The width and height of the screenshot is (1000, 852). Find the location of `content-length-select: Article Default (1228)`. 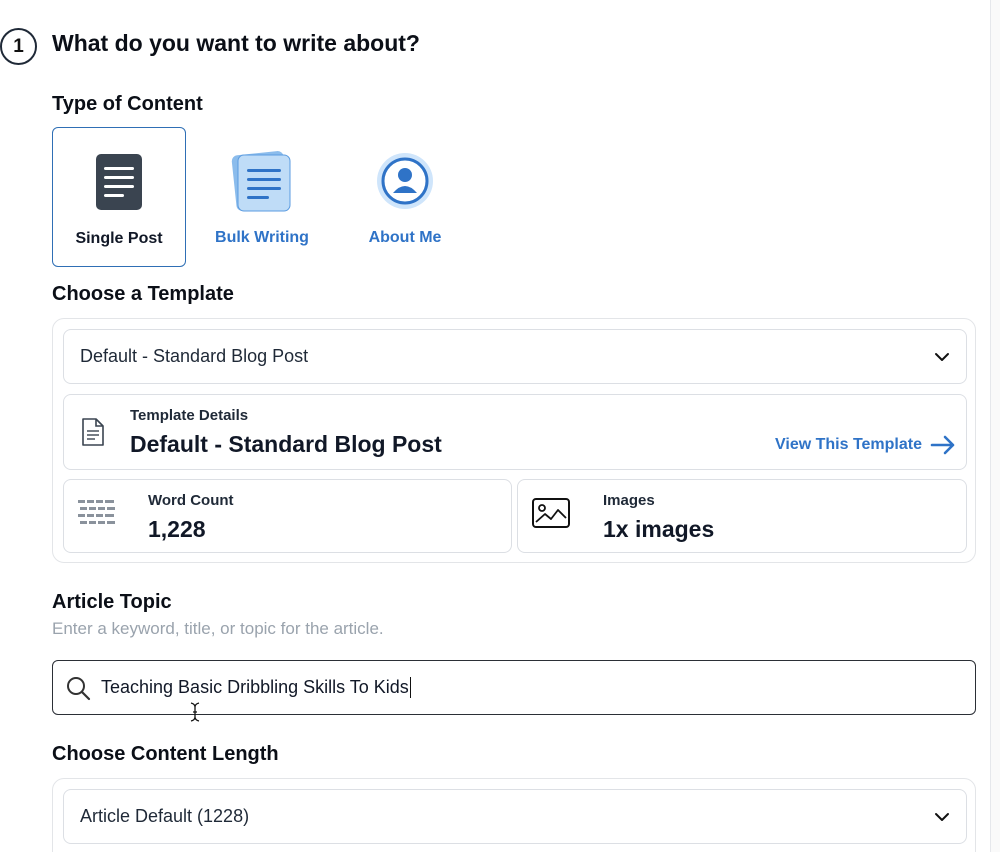

content-length-select: Article Default (1228) is located at coordinates (515, 816).